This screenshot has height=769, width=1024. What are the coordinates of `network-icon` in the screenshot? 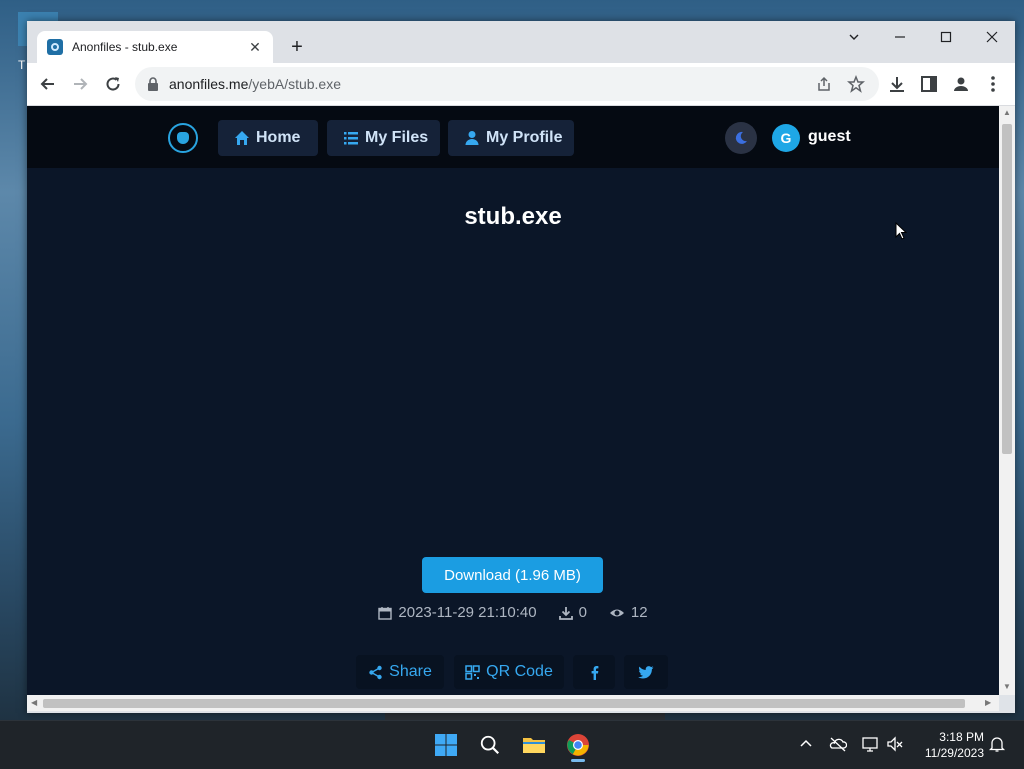 It's located at (870, 744).